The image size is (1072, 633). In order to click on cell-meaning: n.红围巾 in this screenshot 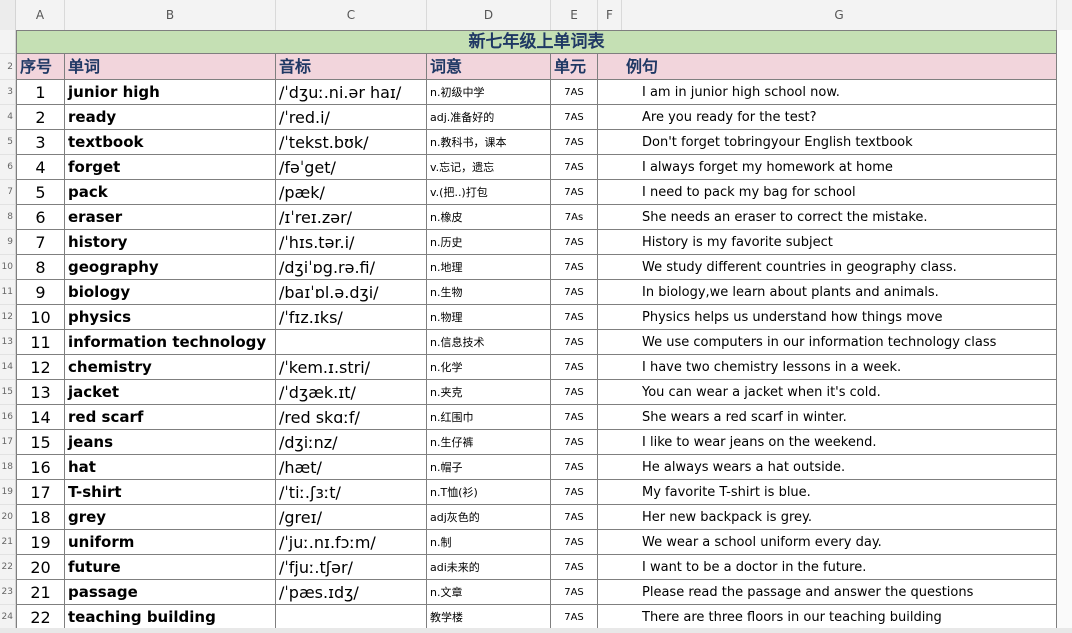, I will do `click(489, 417)`.